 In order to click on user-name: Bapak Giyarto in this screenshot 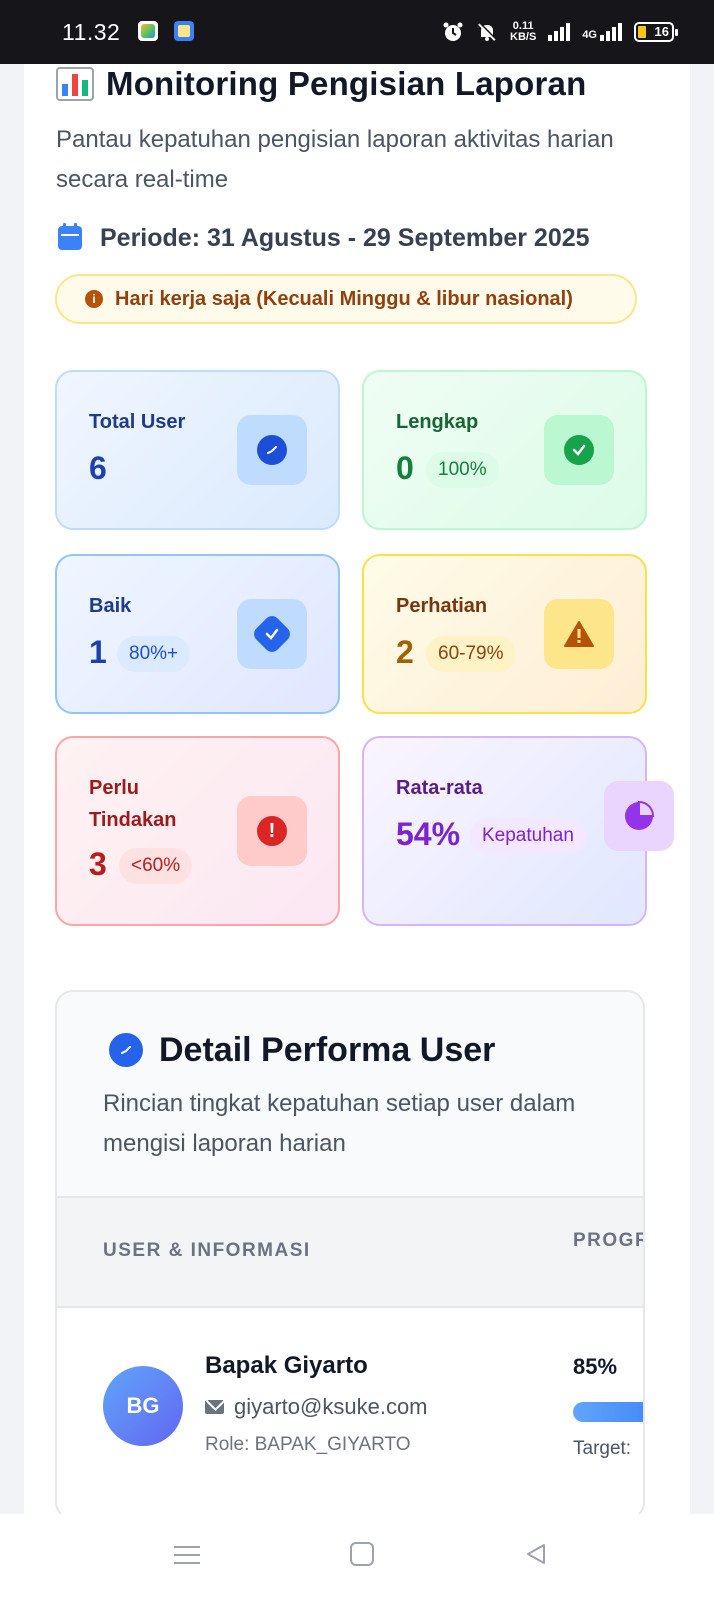, I will do `click(286, 1365)`.